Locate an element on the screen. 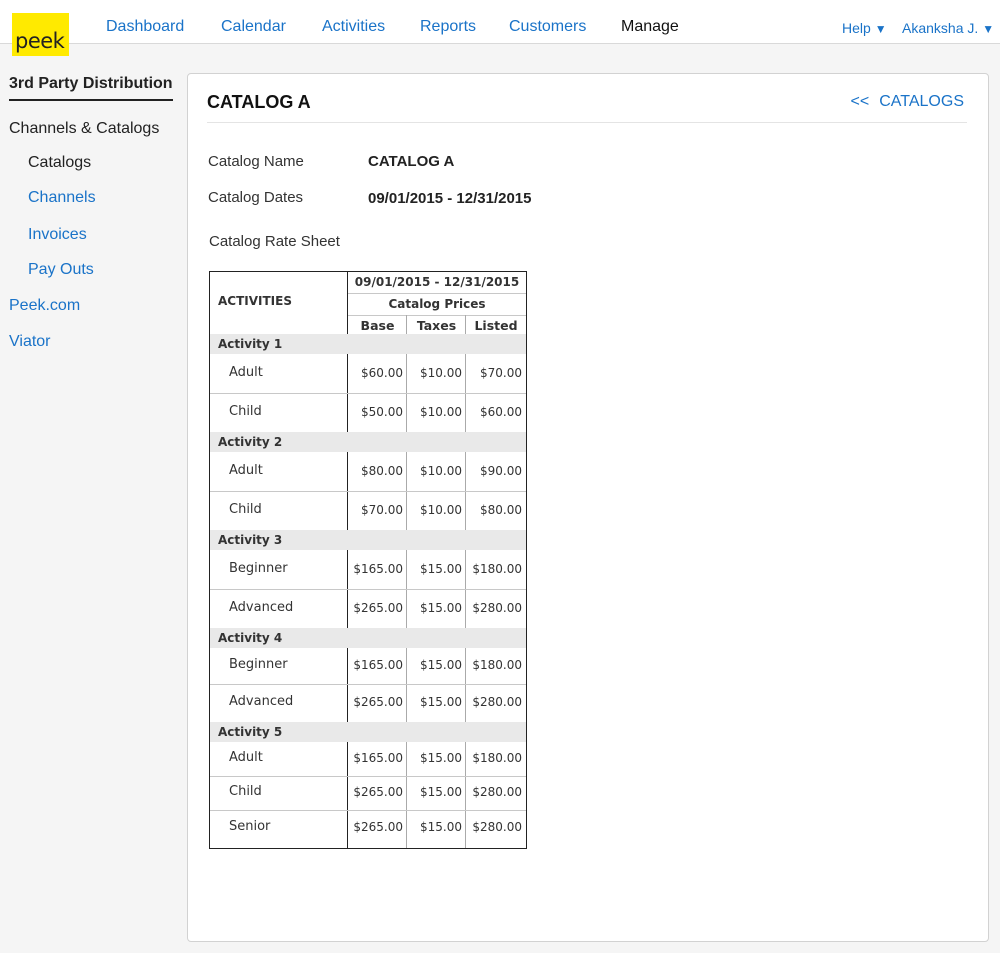 This screenshot has width=1000, height=953. user-menu: Akanksha J. ▼ is located at coordinates (948, 28).